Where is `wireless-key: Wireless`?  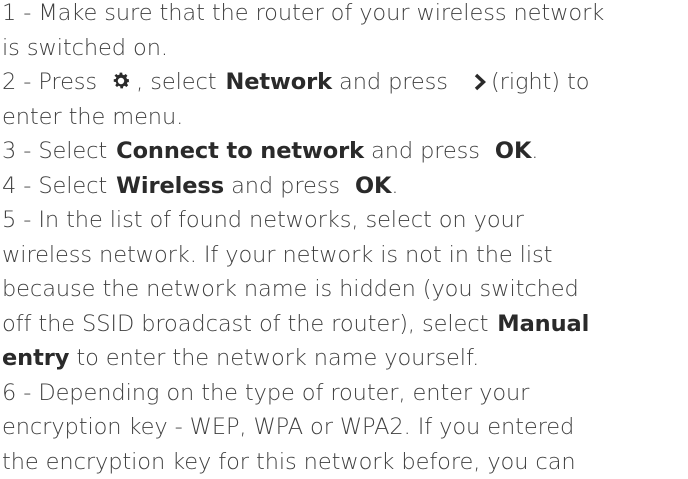 wireless-key: Wireless is located at coordinates (170, 186).